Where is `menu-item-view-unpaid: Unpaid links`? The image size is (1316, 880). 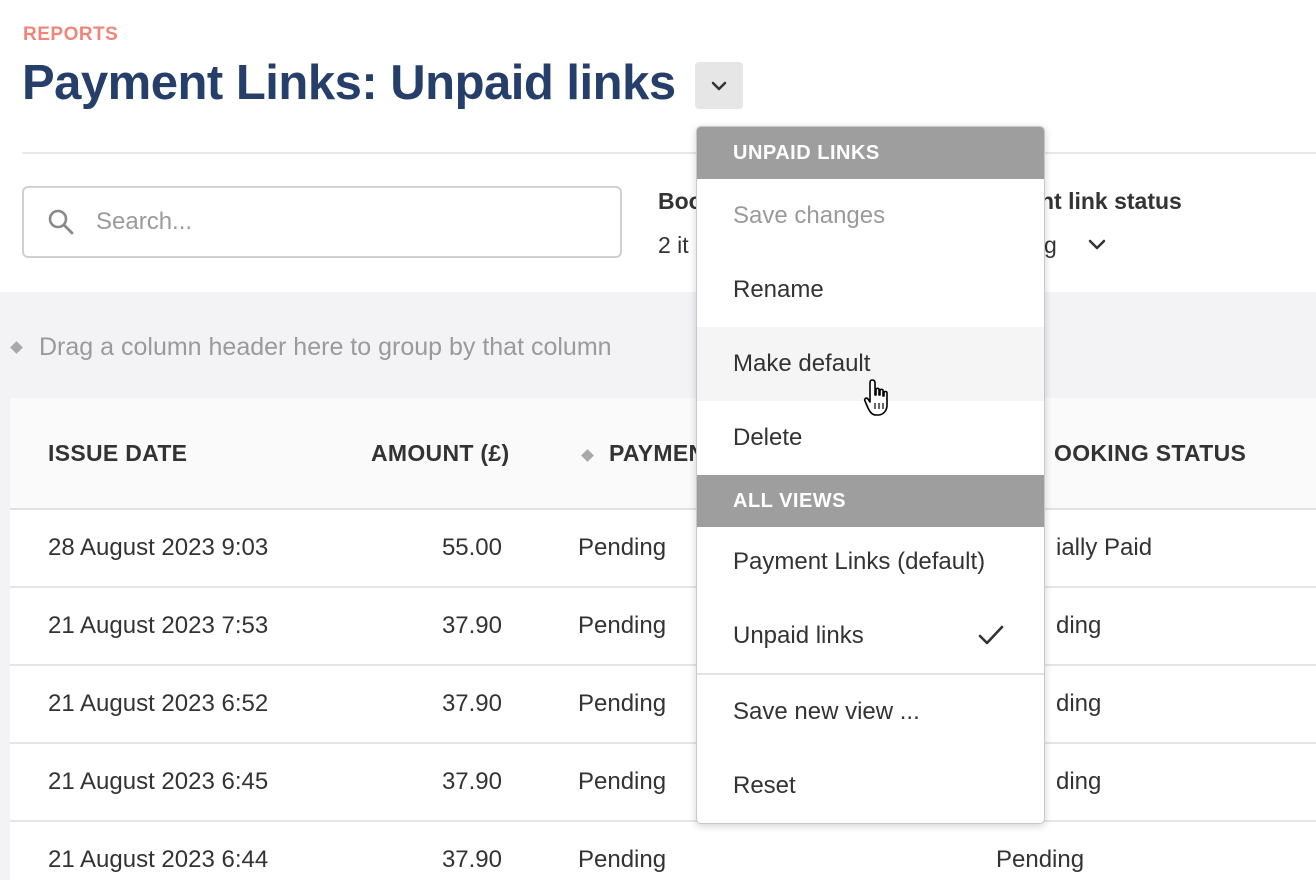 menu-item-view-unpaid: Unpaid links is located at coordinates (870, 636).